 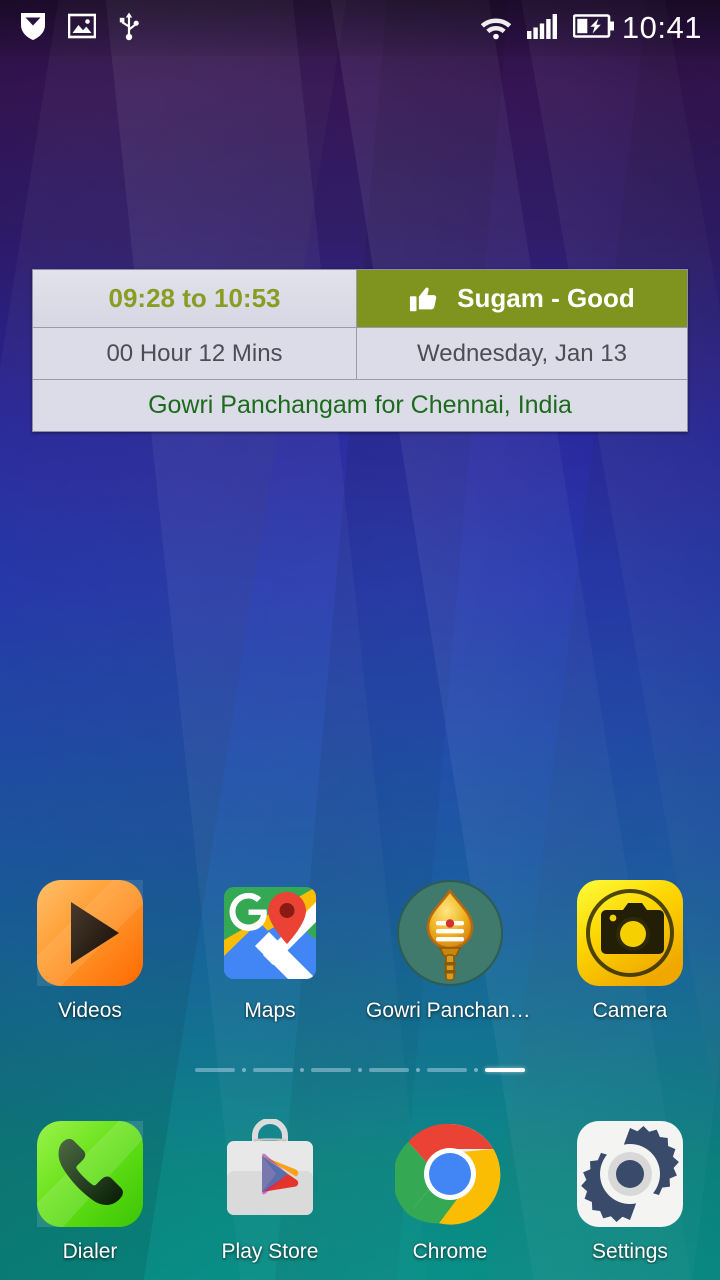 I want to click on play-store-icon, so click(x=270, y=1173).